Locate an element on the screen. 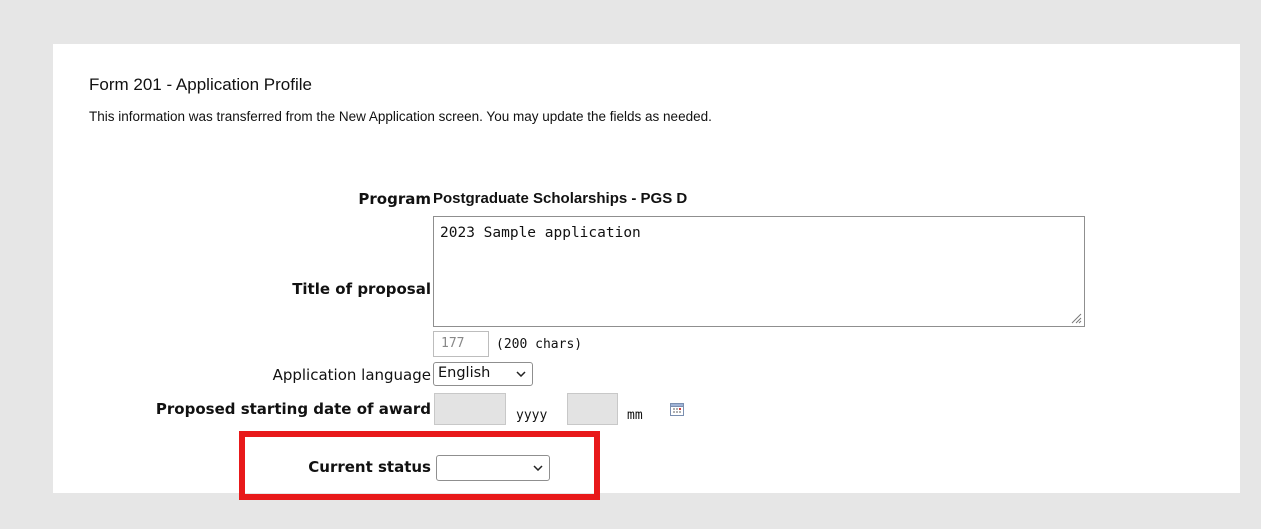  char-counter-field: 177 is located at coordinates (461, 344).